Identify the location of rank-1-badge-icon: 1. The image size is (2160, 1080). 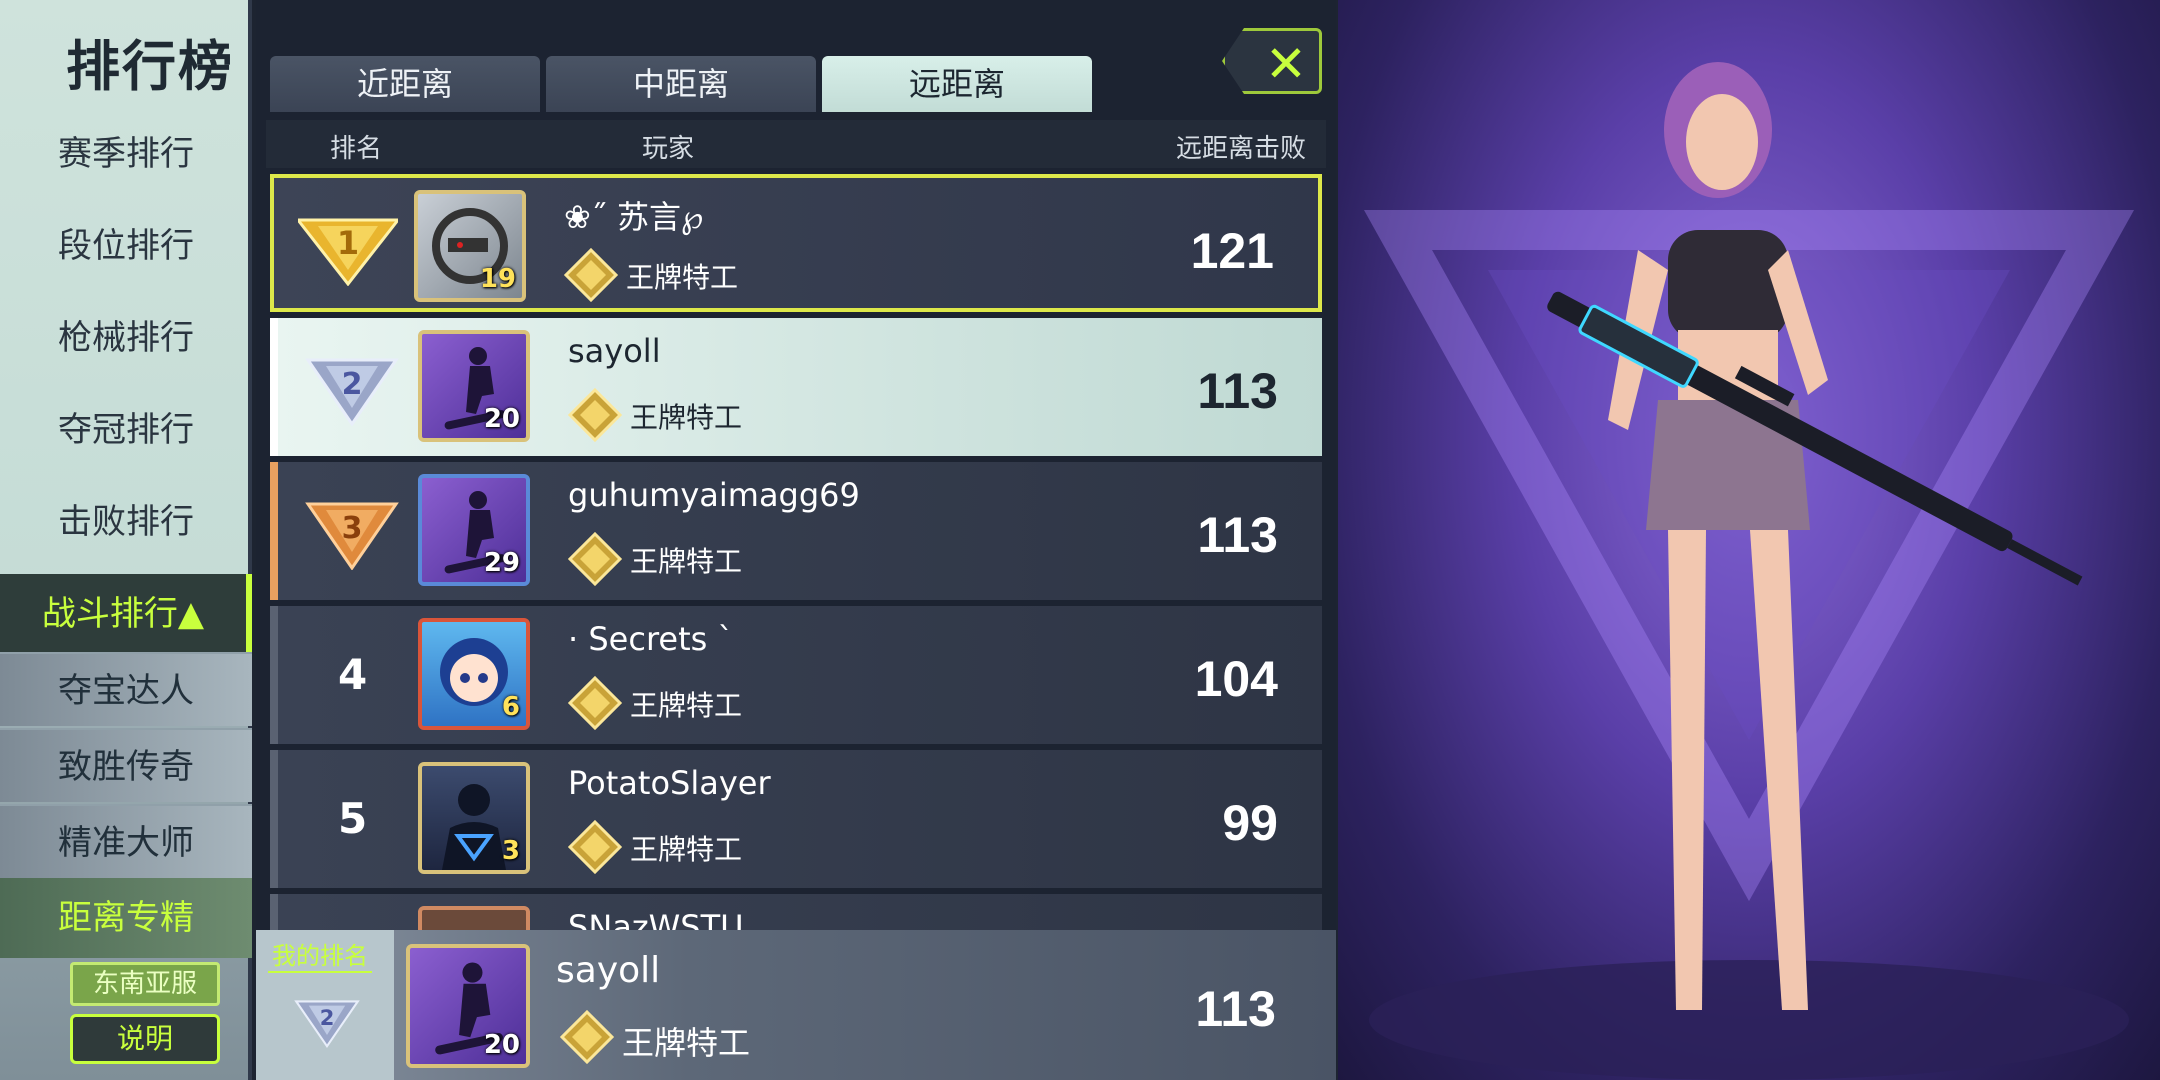
(348, 252).